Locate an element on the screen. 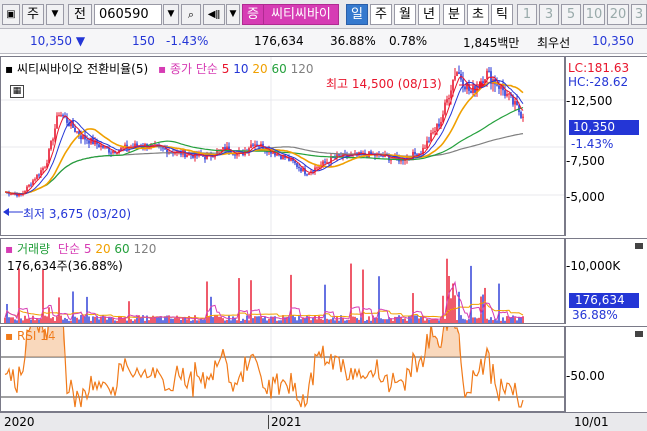 The height and width of the screenshot is (431, 647). scale-tick: -7,500 is located at coordinates (585, 161).